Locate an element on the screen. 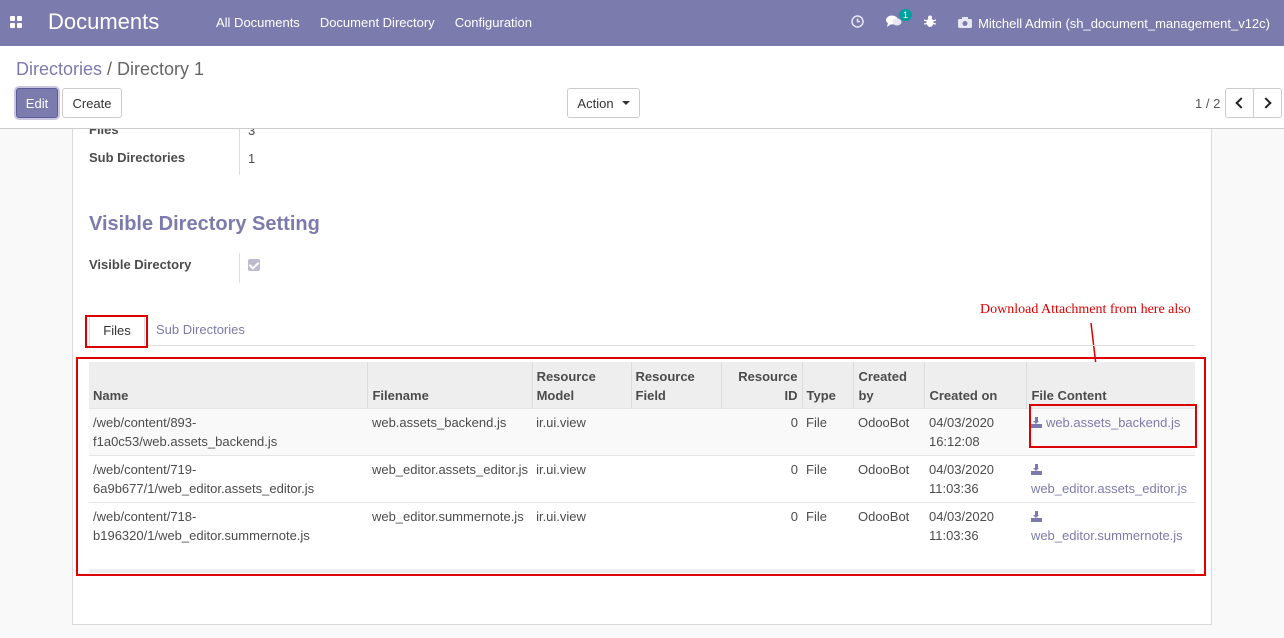  breadcrumb-directories: Directories is located at coordinates (59, 69).